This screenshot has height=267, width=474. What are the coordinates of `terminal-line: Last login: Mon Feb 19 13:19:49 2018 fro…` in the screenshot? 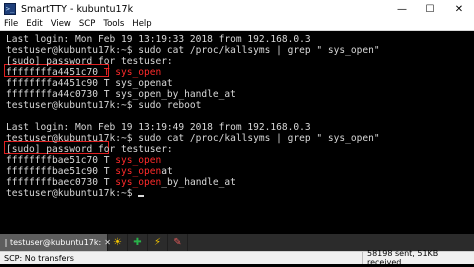 It's located at (158, 127).